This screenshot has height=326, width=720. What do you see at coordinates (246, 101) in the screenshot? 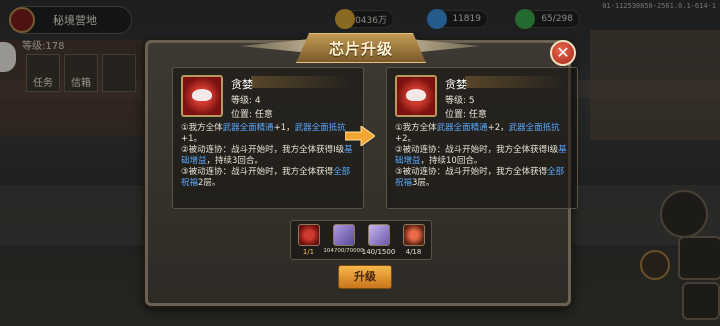
I see `chip-level: 等级: 4` at bounding box center [246, 101].